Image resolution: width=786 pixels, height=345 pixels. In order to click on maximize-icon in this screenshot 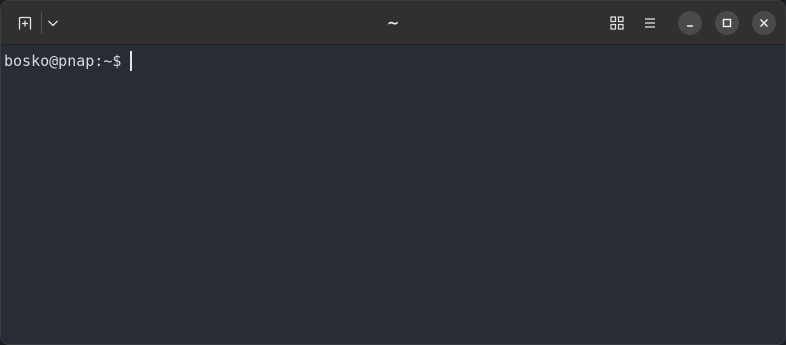, I will do `click(727, 23)`.